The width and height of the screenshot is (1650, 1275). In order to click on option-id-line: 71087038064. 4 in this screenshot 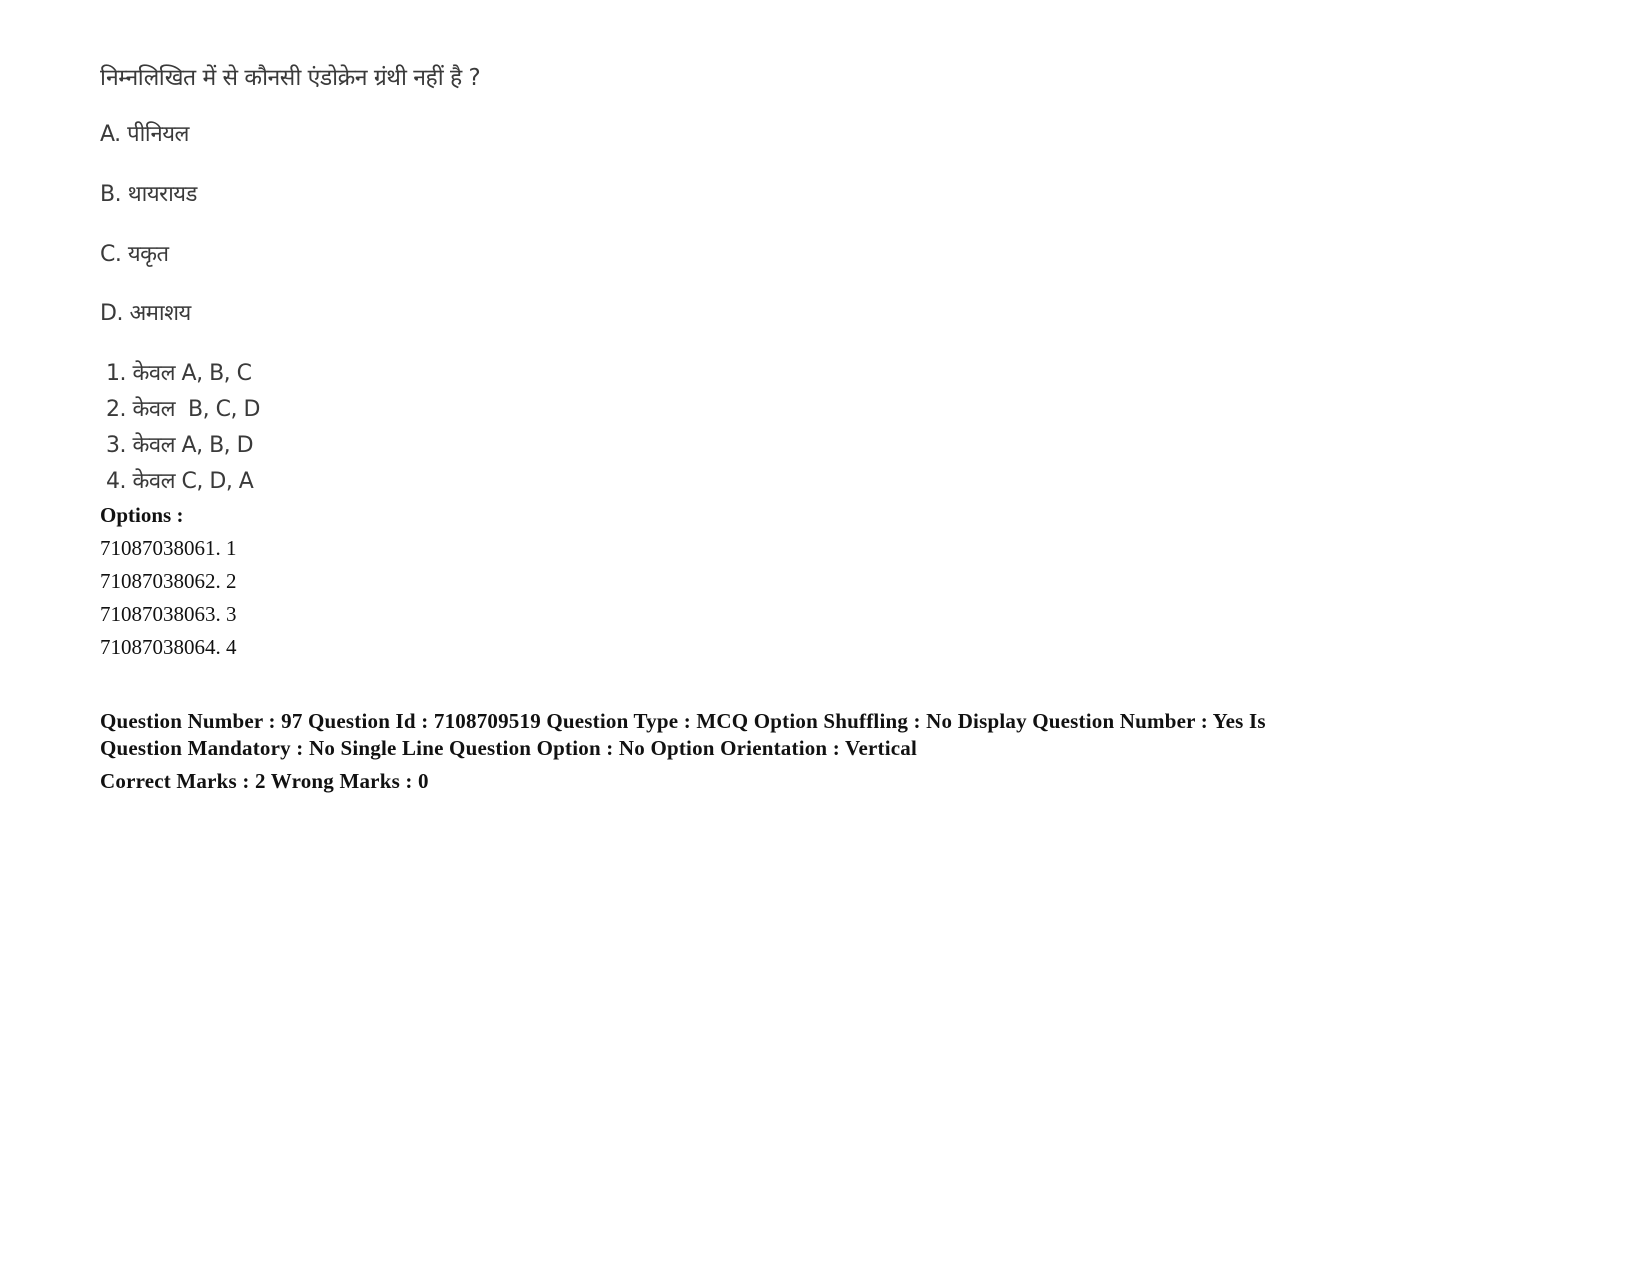, I will do `click(168, 647)`.